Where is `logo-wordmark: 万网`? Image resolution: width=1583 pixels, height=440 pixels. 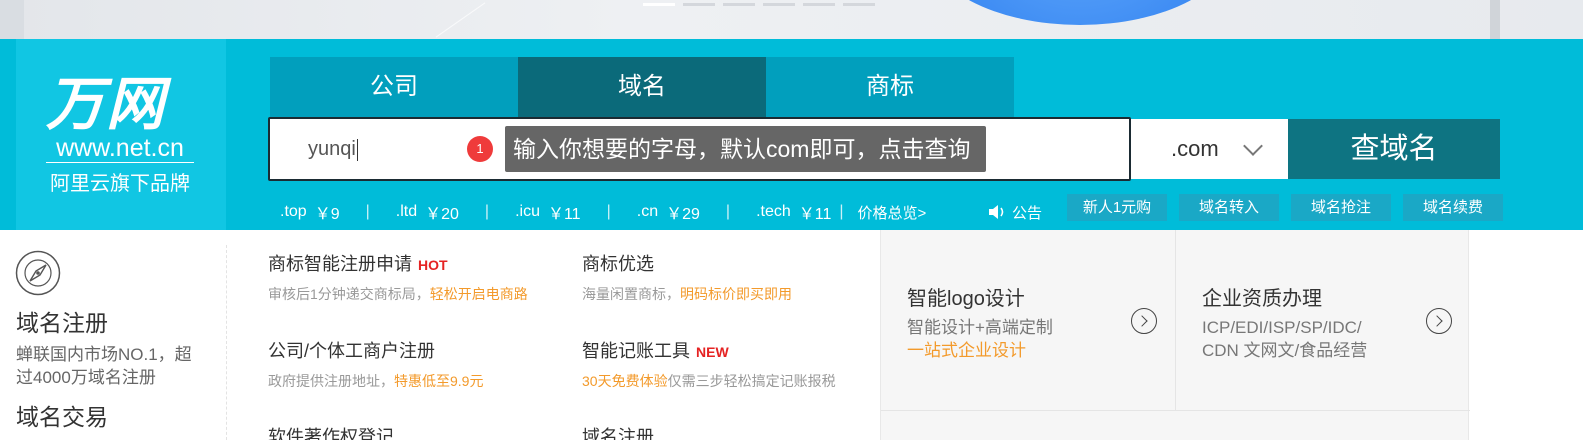 logo-wordmark: 万网 is located at coordinates (106, 104).